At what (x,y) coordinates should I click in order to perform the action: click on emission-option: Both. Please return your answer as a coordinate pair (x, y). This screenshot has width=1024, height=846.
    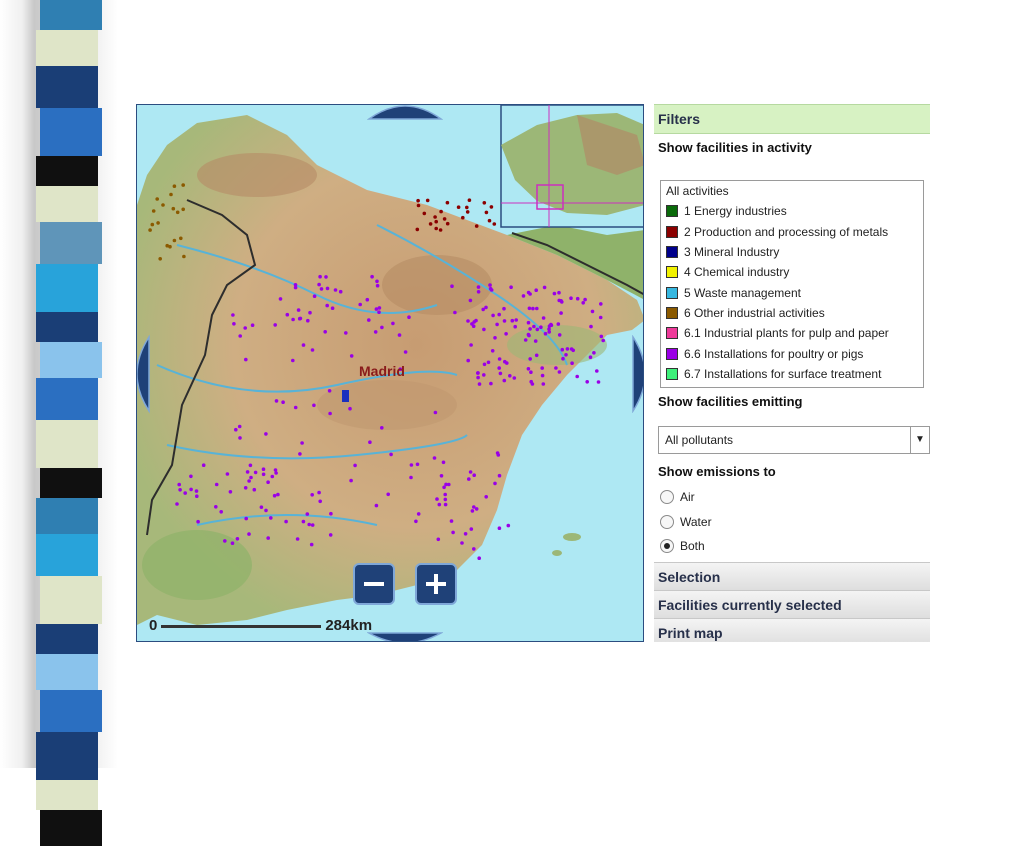
    Looking at the image, I should click on (682, 546).